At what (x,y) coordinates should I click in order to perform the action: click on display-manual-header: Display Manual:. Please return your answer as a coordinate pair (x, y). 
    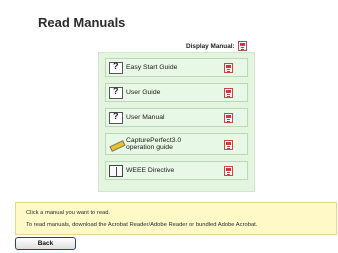
    Looking at the image, I should click on (216, 46).